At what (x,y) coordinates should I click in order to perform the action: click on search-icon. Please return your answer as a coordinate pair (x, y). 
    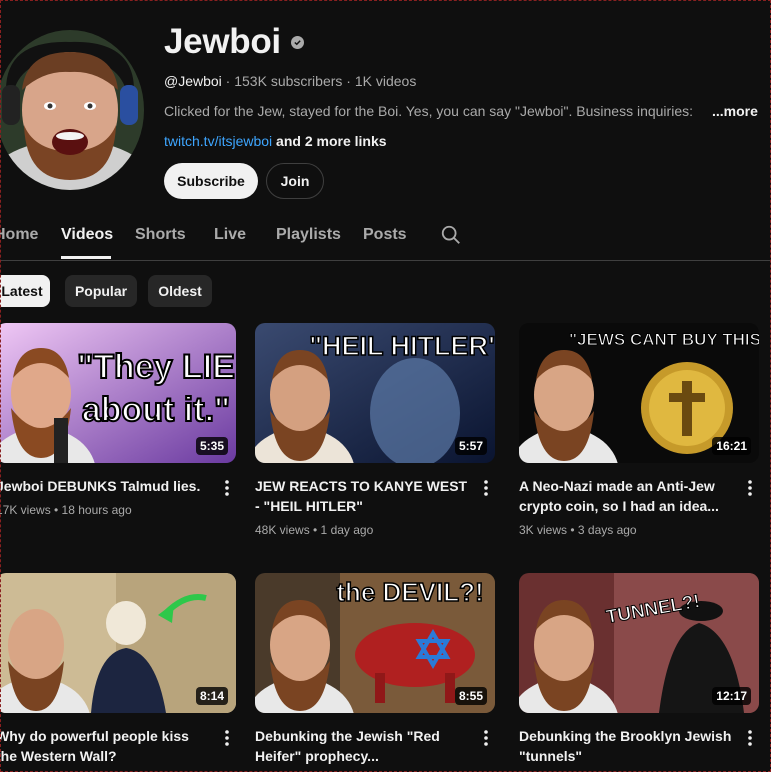
    Looking at the image, I should click on (451, 235).